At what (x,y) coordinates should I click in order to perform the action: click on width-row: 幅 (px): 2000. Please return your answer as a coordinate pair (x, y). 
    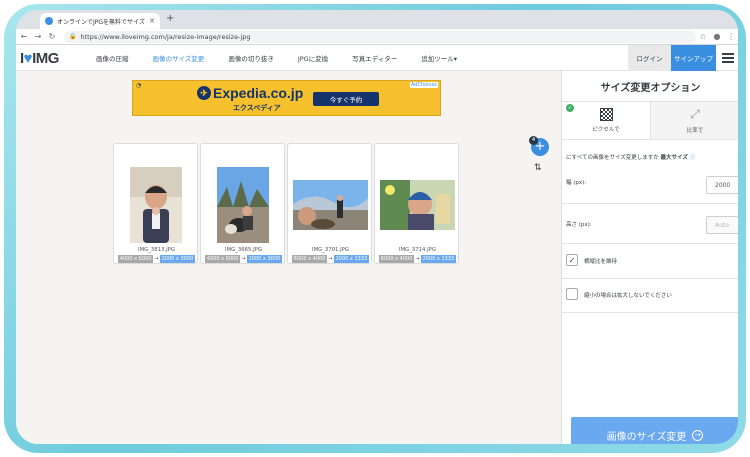
    Looking at the image, I should click on (650, 185).